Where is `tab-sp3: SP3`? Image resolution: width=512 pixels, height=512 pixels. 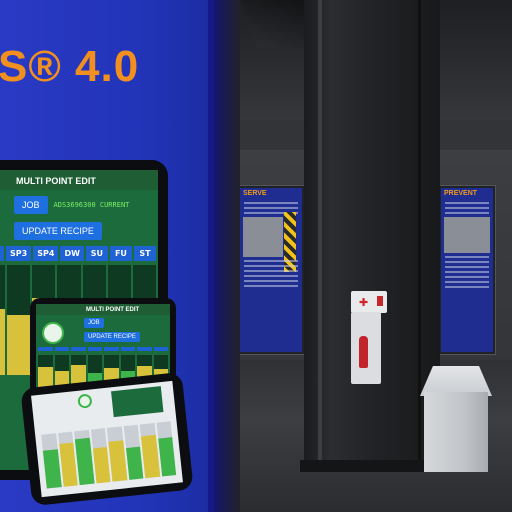 tab-sp3: SP3 is located at coordinates (19, 253).